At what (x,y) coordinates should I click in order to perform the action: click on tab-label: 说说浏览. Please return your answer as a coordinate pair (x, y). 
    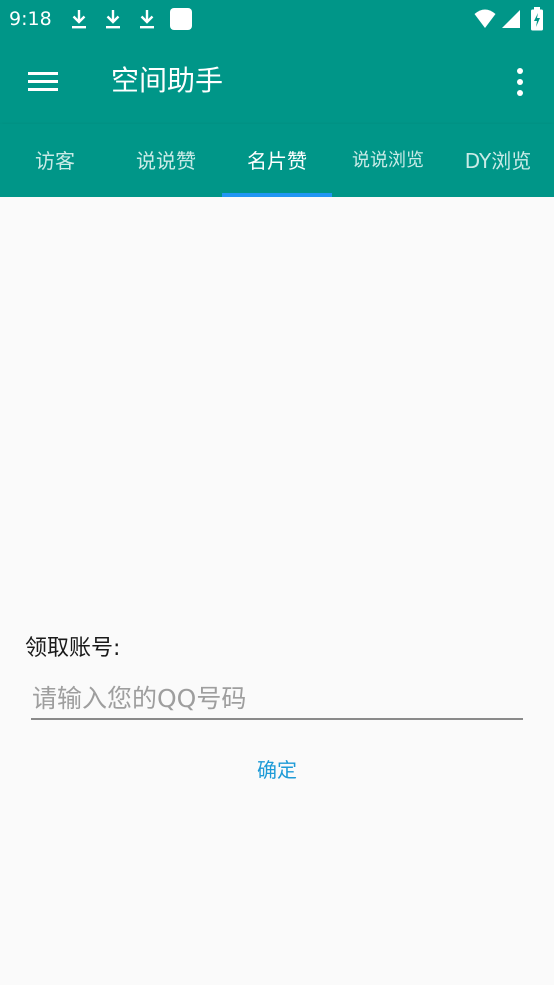
    Looking at the image, I should click on (388, 160).